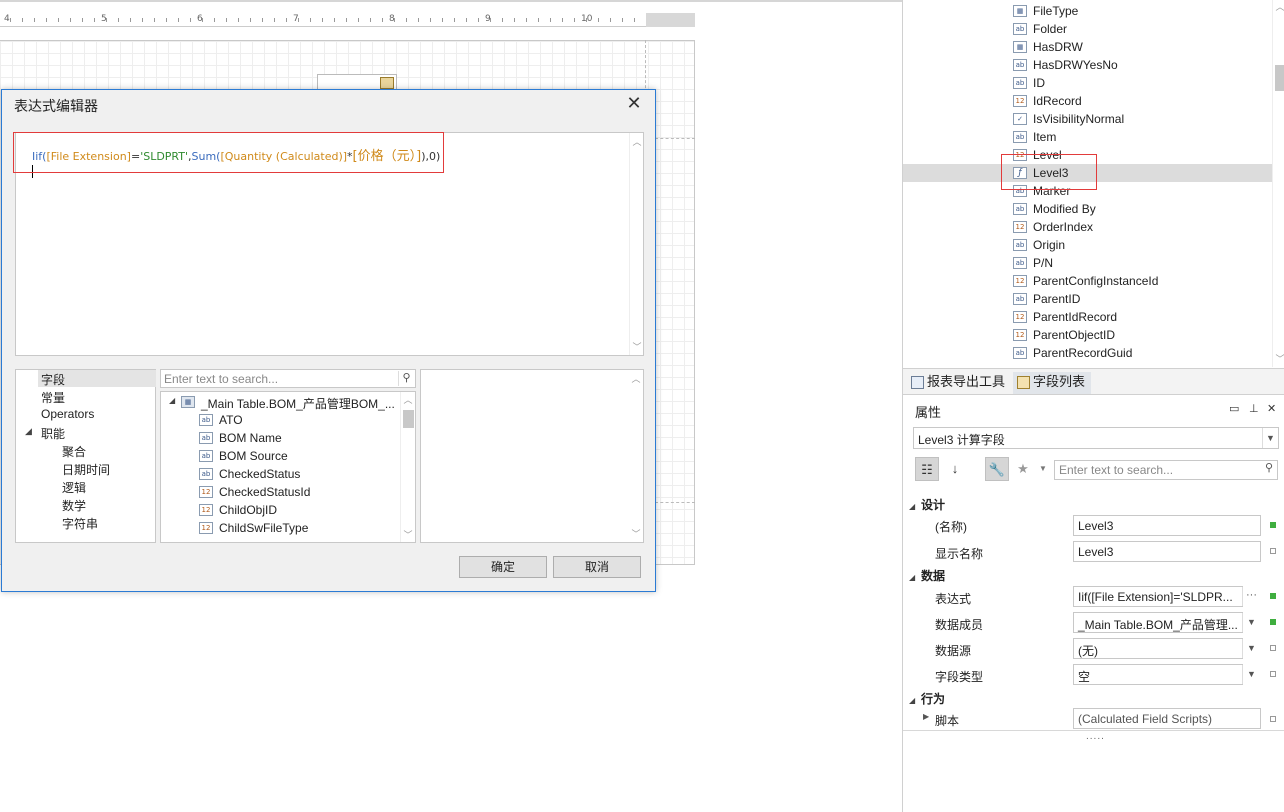  What do you see at coordinates (1088, 335) in the screenshot?
I see `field-list-item: 12 ParentObjectID` at bounding box center [1088, 335].